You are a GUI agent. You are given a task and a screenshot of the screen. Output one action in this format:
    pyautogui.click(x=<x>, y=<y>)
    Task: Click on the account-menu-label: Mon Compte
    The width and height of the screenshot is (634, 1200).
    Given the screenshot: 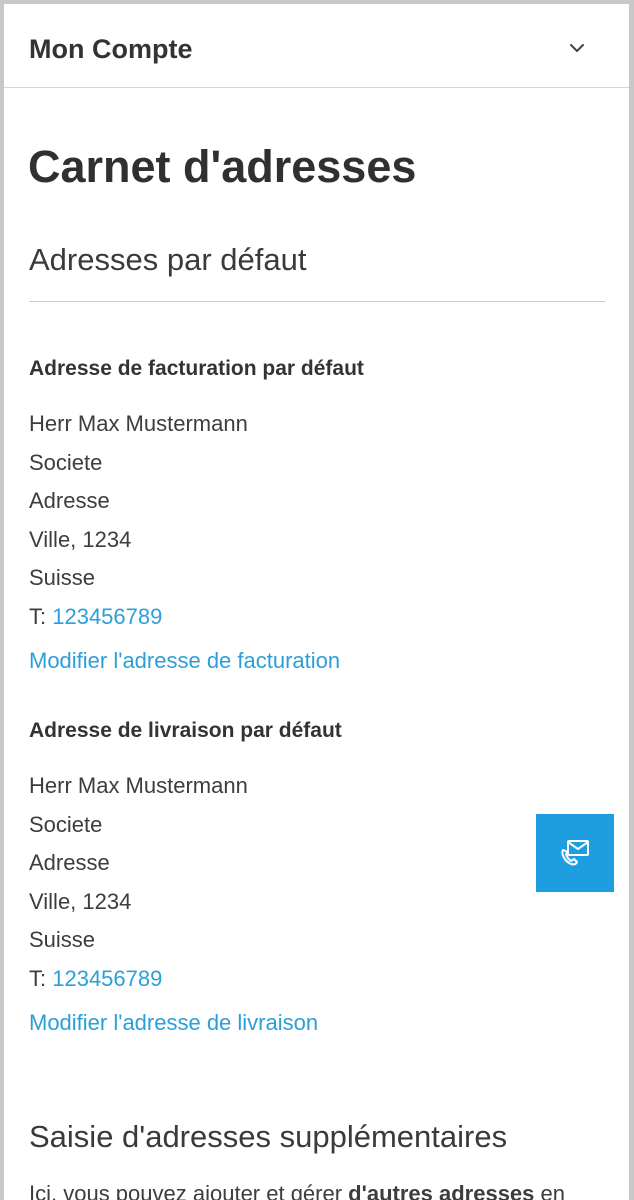 What is the action you would take?
    pyautogui.click(x=111, y=49)
    